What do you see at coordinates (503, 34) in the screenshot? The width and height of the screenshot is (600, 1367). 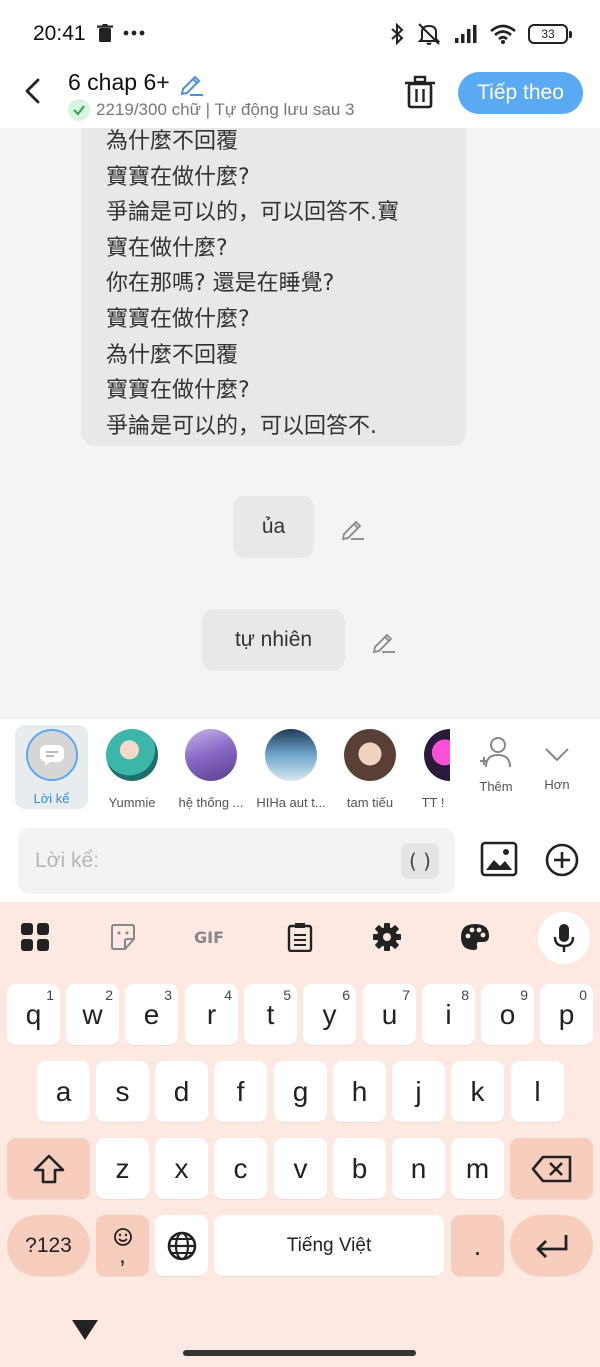 I see `wifi-icon` at bounding box center [503, 34].